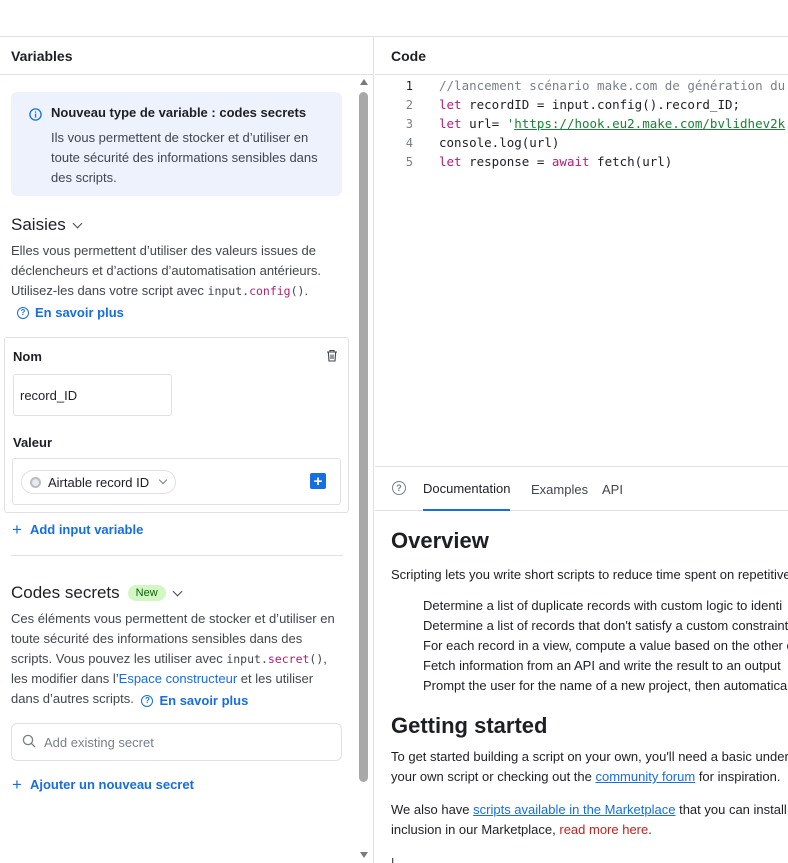  What do you see at coordinates (86, 529) in the screenshot?
I see `add-input-label: Add input variable` at bounding box center [86, 529].